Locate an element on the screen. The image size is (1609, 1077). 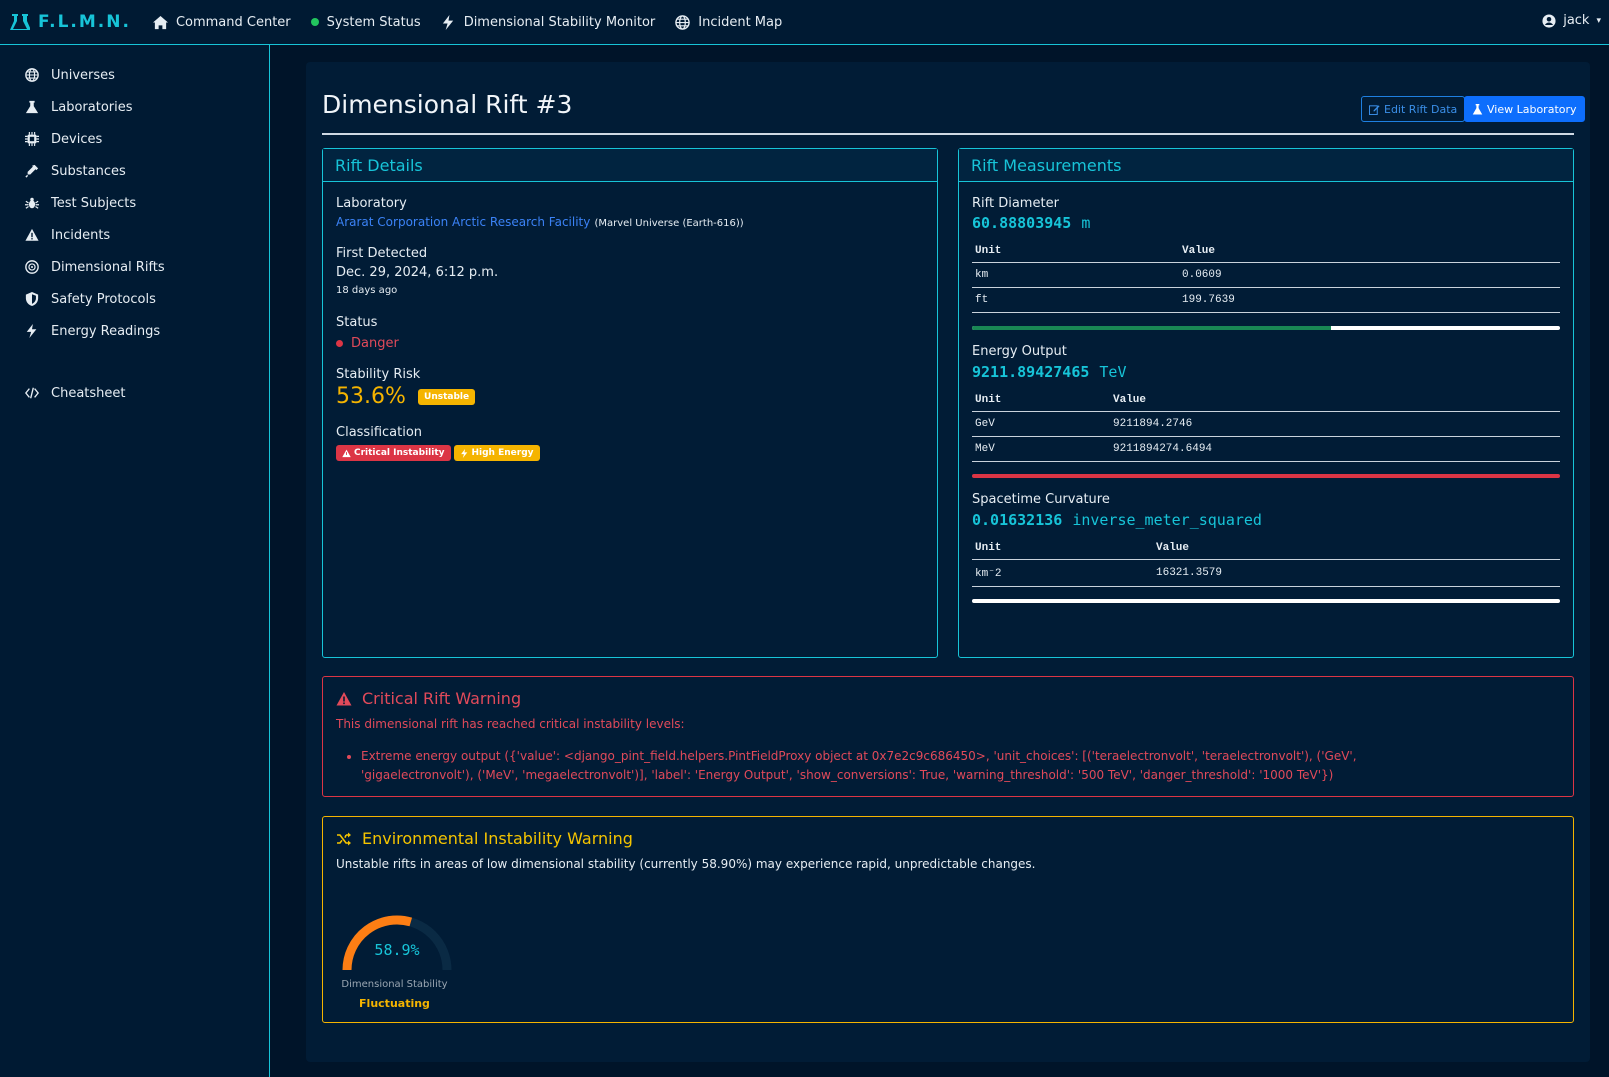
laboratory-universe: (Marvel Universe (Earth-616)) is located at coordinates (669, 223).